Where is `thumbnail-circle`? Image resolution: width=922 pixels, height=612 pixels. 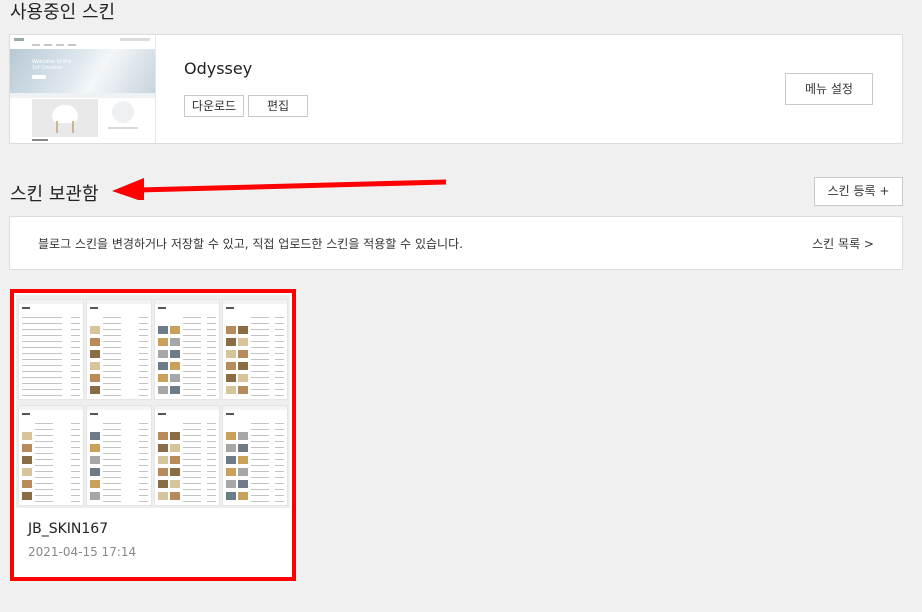 thumbnail-circle is located at coordinates (123, 112).